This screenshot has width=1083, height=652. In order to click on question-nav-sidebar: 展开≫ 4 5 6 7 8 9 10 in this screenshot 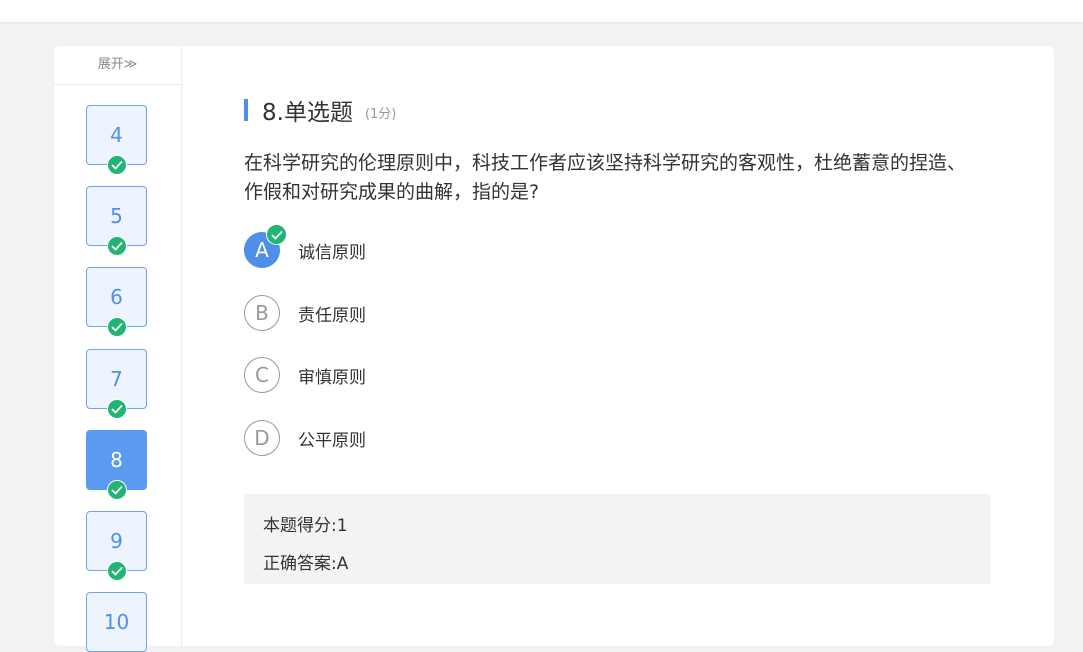, I will do `click(118, 349)`.